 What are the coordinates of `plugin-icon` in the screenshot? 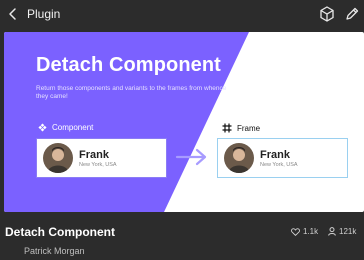 It's located at (327, 14).